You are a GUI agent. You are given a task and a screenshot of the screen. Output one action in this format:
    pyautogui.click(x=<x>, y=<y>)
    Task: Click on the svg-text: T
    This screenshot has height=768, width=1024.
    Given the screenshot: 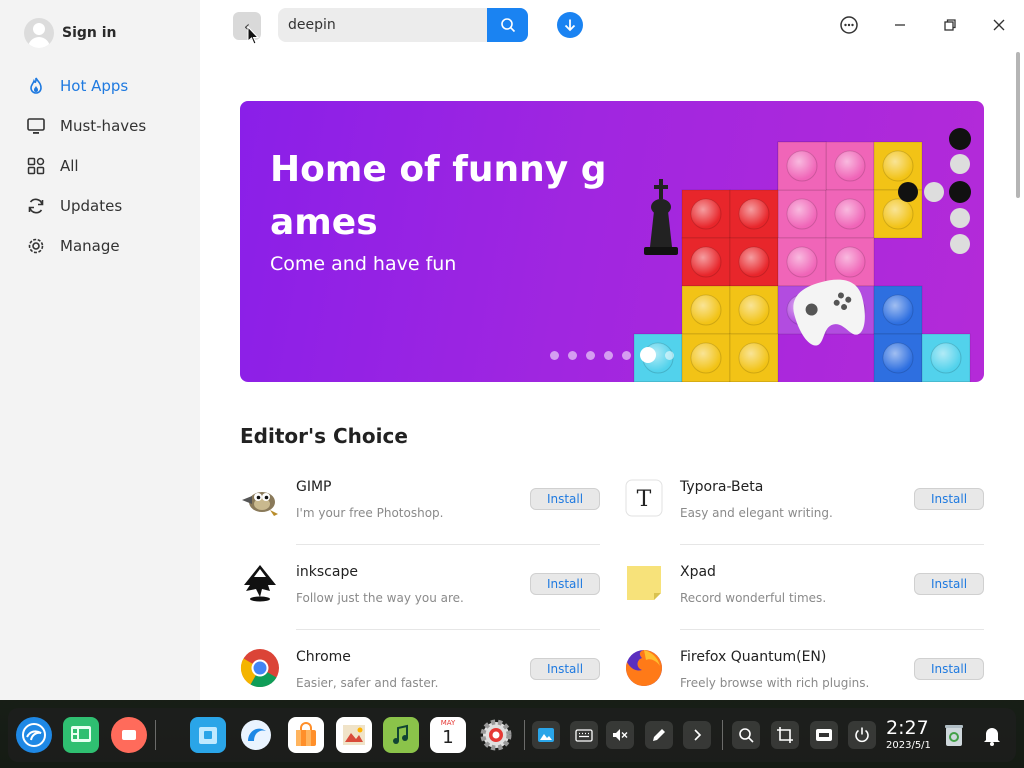 What is the action you would take?
    pyautogui.click(x=644, y=499)
    